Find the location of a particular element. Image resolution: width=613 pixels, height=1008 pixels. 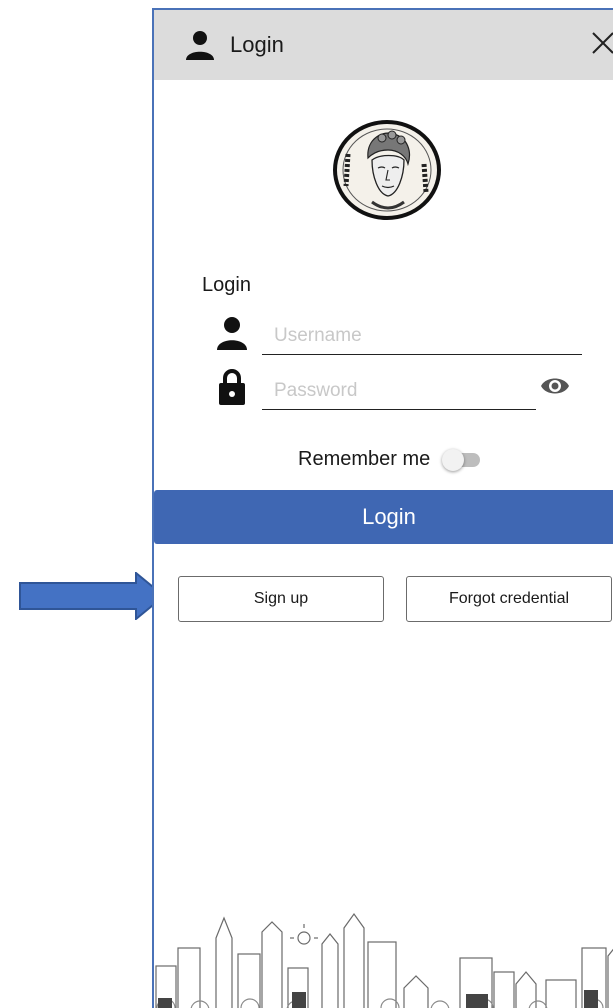

remember-me-label: Remember me is located at coordinates (364, 459).